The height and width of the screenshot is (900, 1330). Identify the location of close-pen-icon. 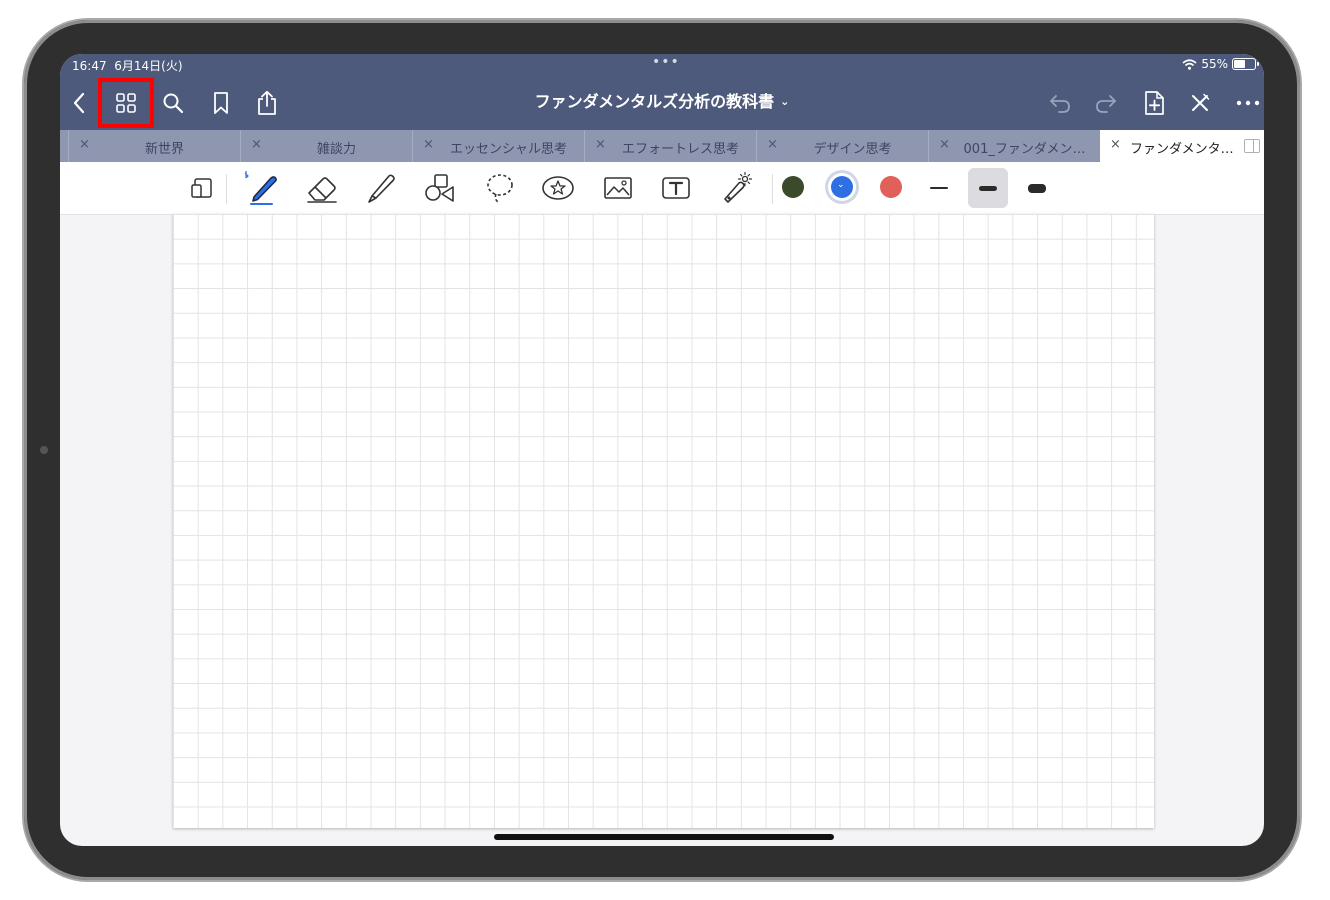
(1201, 102).